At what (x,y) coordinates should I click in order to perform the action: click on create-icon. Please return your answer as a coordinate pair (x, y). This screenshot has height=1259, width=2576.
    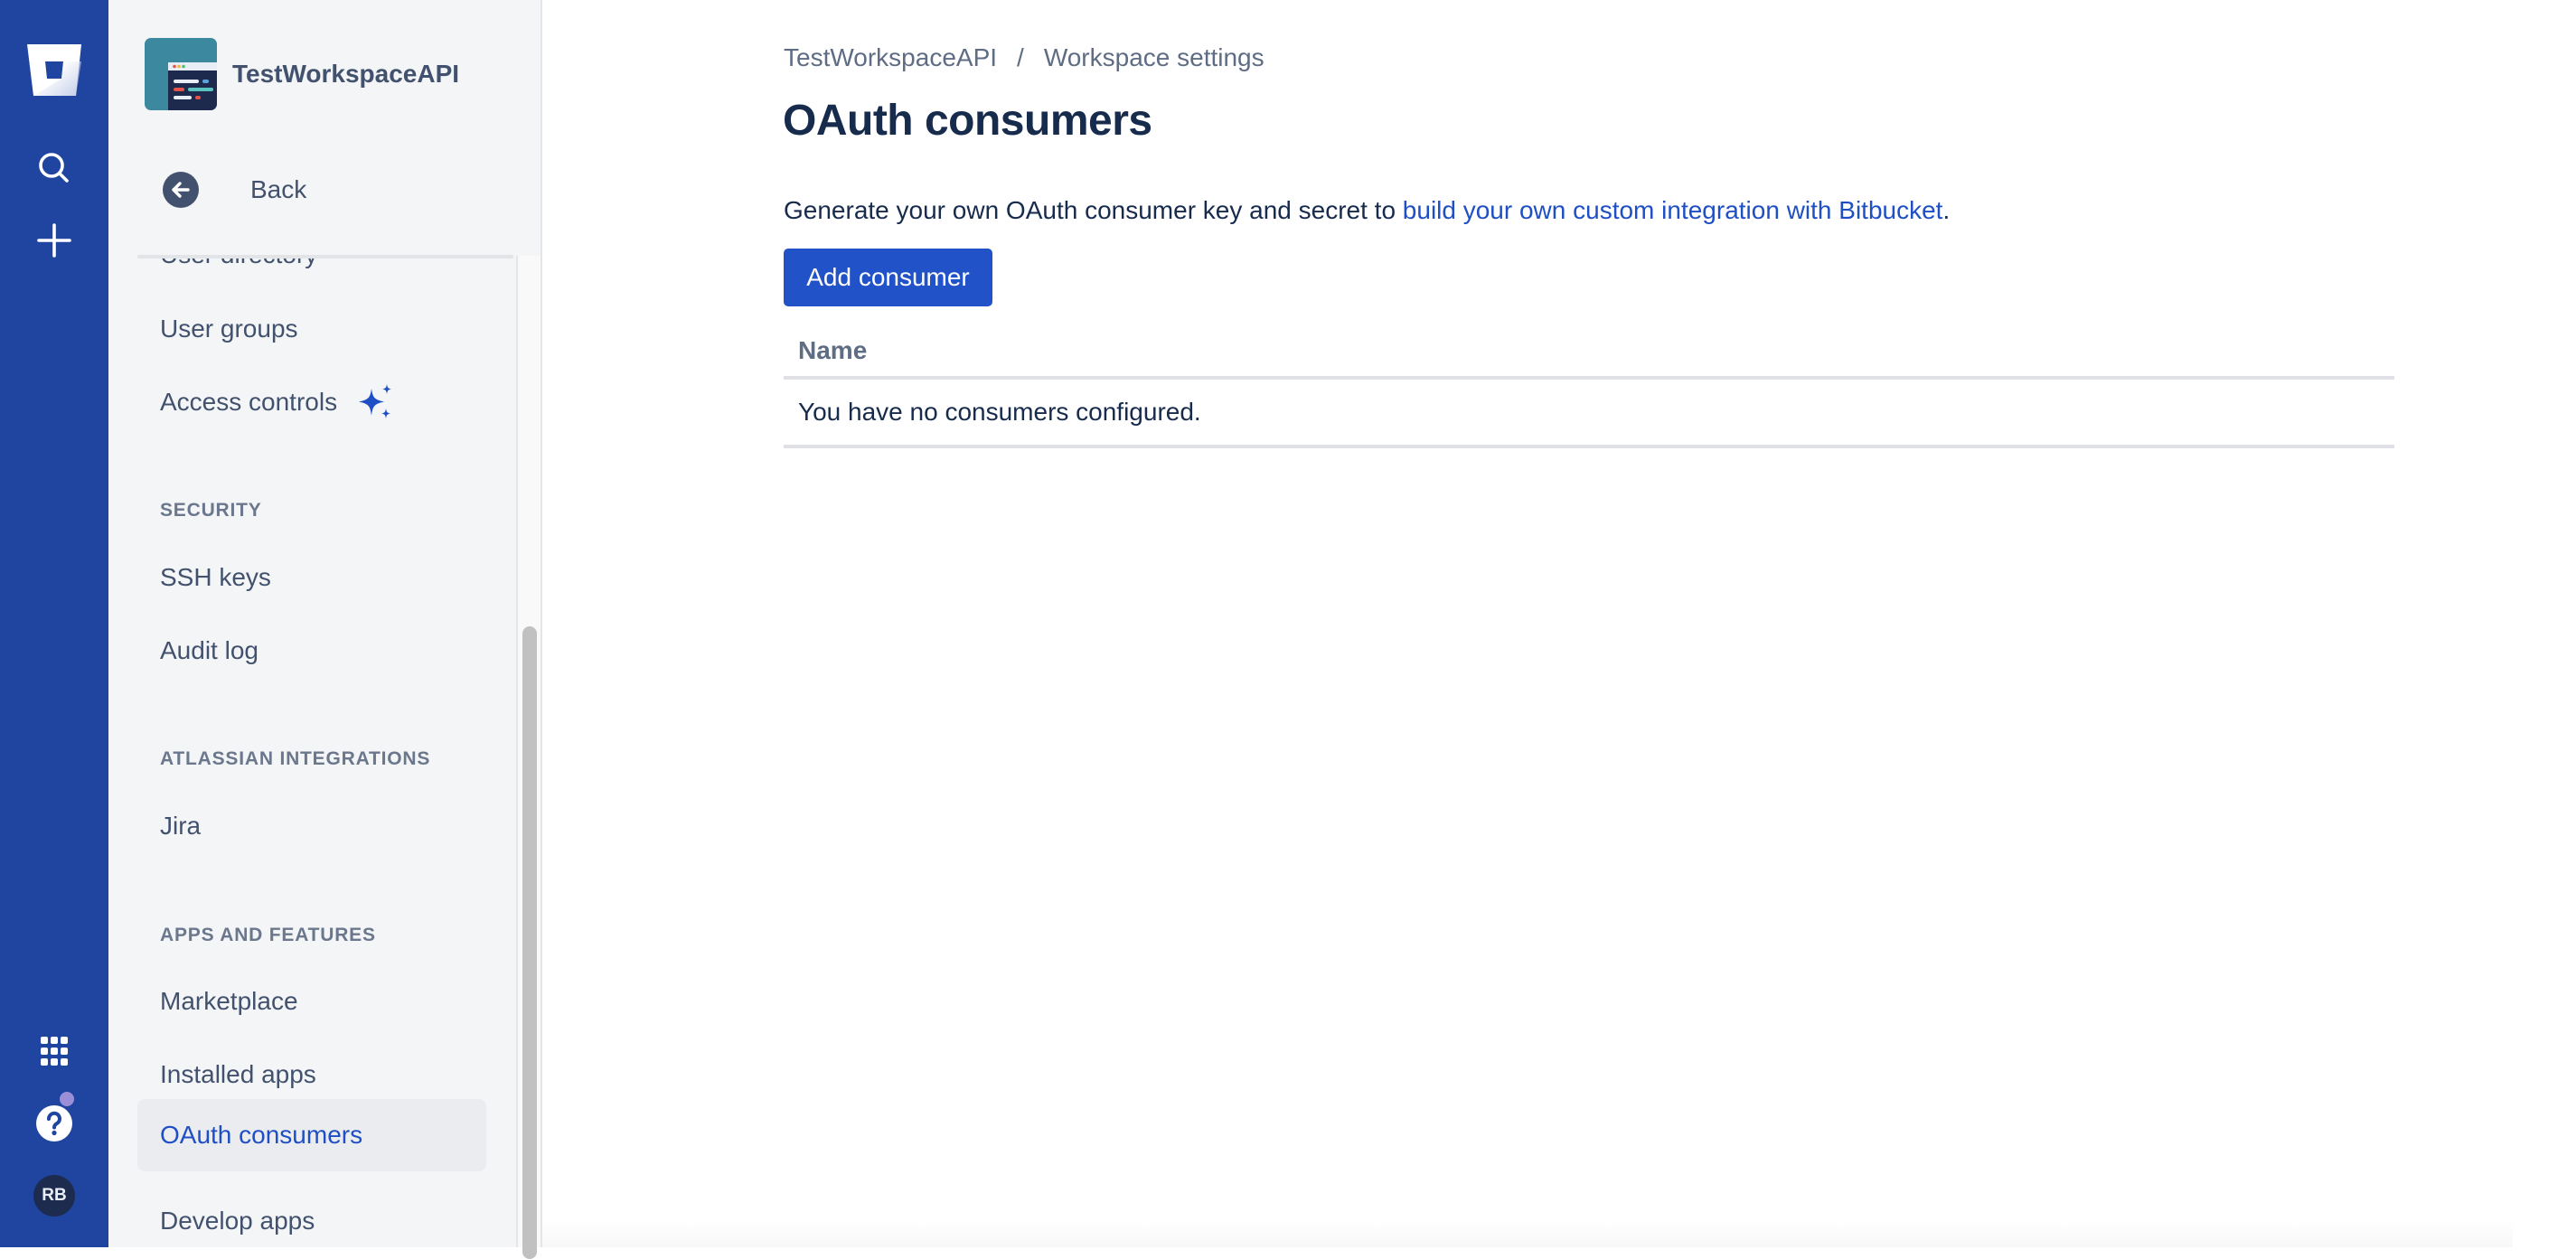
    Looking at the image, I should click on (54, 240).